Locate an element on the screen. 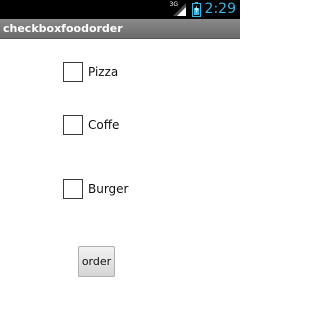 This screenshot has height=320, width=320. option-burger: Burger is located at coordinates (96, 189).